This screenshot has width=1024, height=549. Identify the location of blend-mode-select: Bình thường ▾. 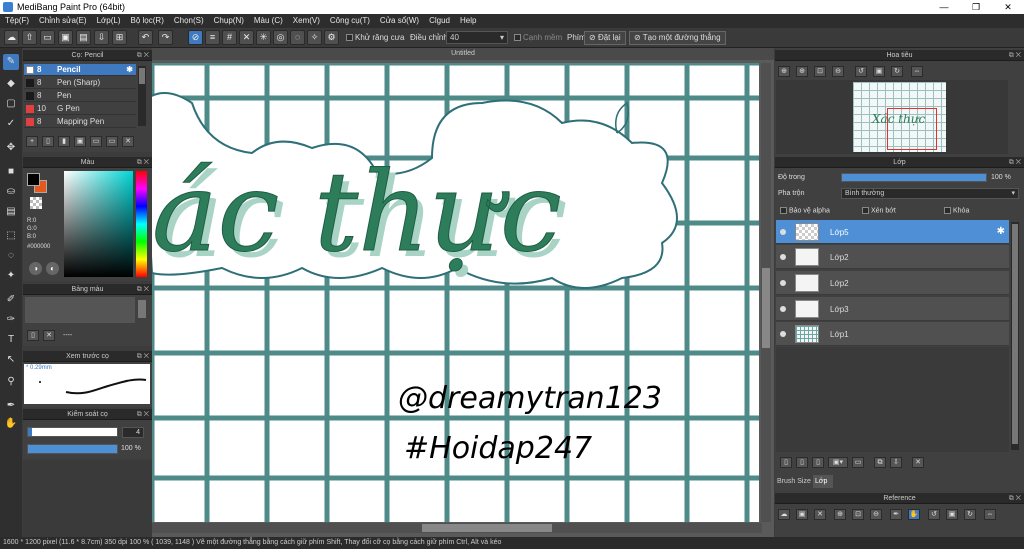
(930, 193).